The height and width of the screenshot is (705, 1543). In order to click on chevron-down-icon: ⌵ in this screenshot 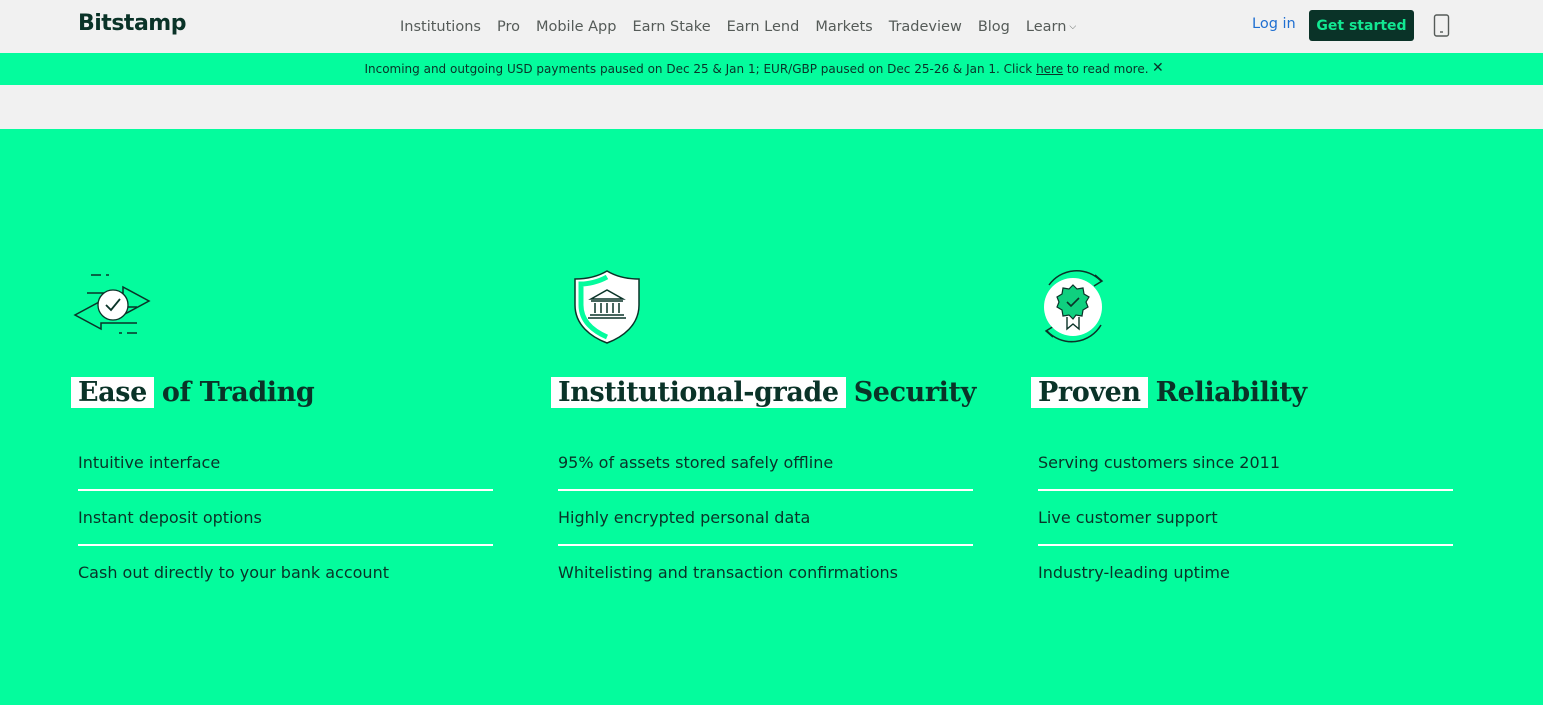, I will do `click(1073, 26)`.